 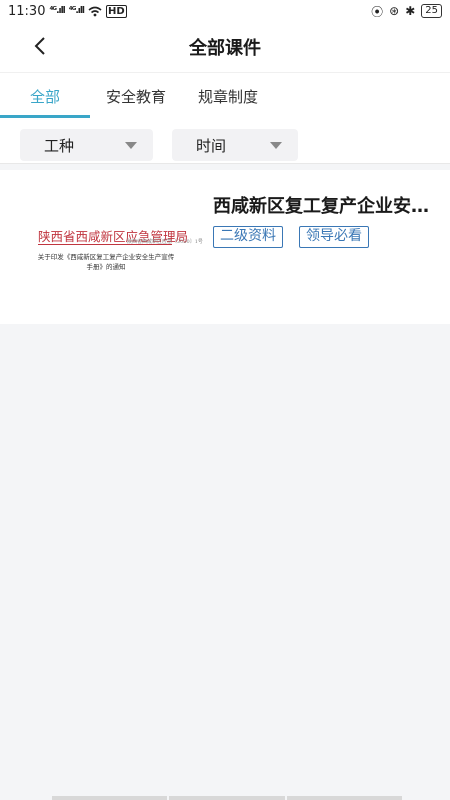 I want to click on bottom-nav-indicator, so click(x=227, y=798).